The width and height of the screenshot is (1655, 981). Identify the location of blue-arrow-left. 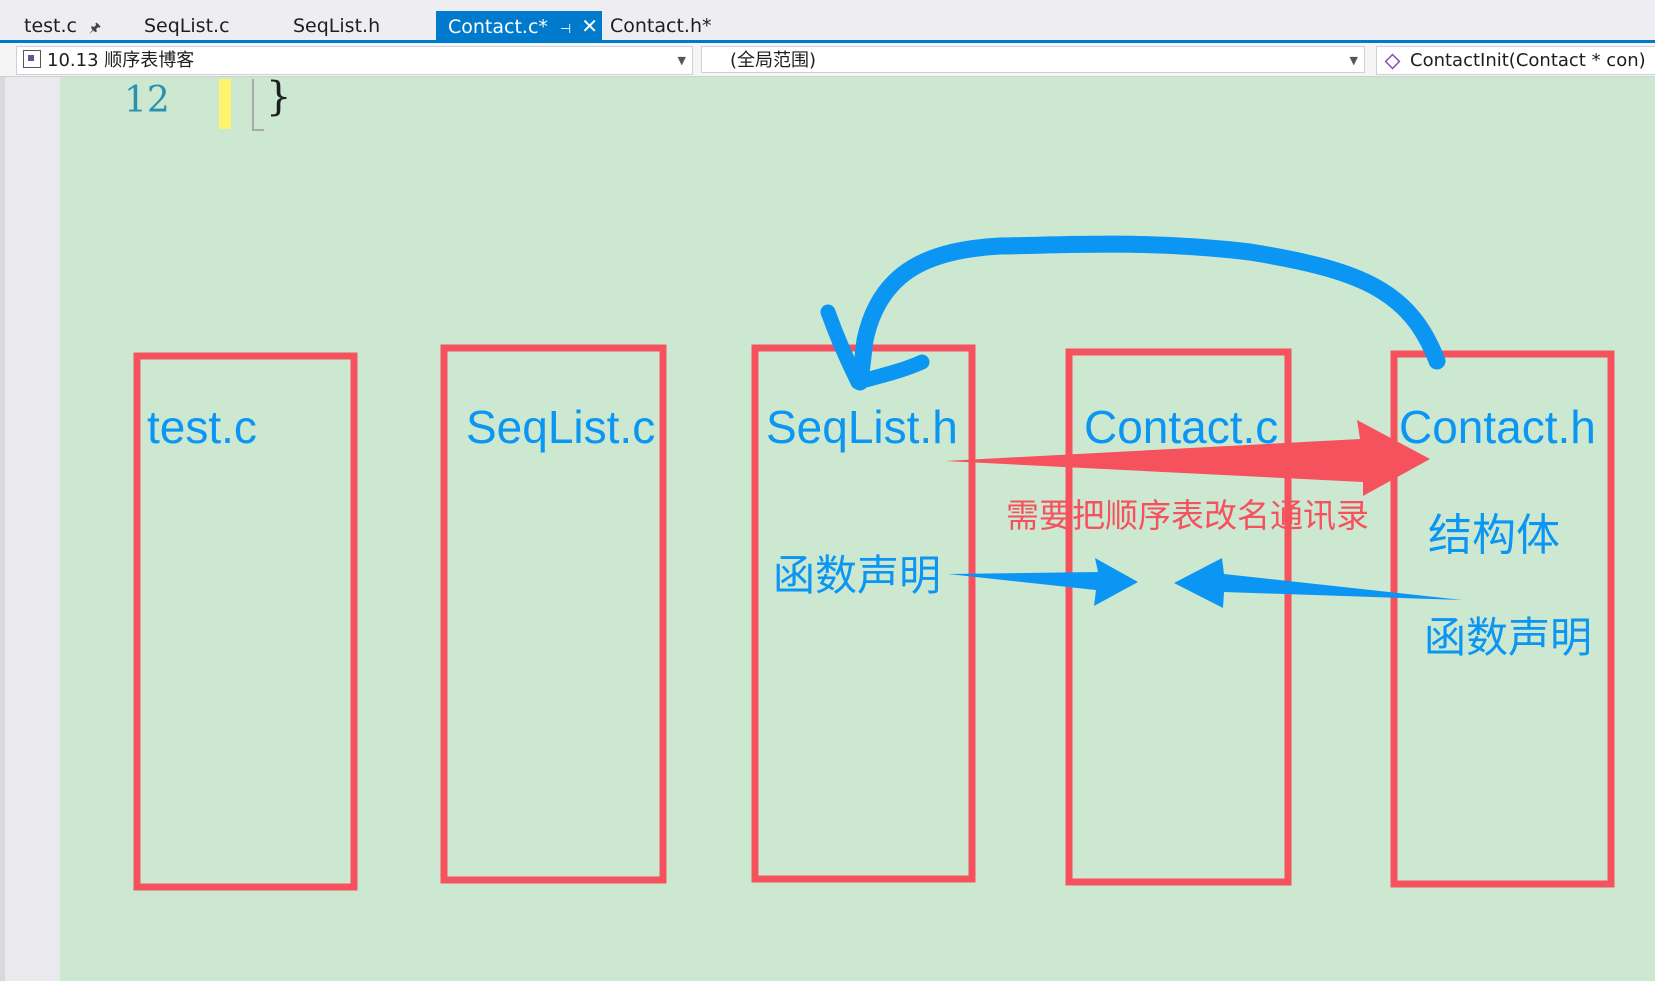
(1043, 582).